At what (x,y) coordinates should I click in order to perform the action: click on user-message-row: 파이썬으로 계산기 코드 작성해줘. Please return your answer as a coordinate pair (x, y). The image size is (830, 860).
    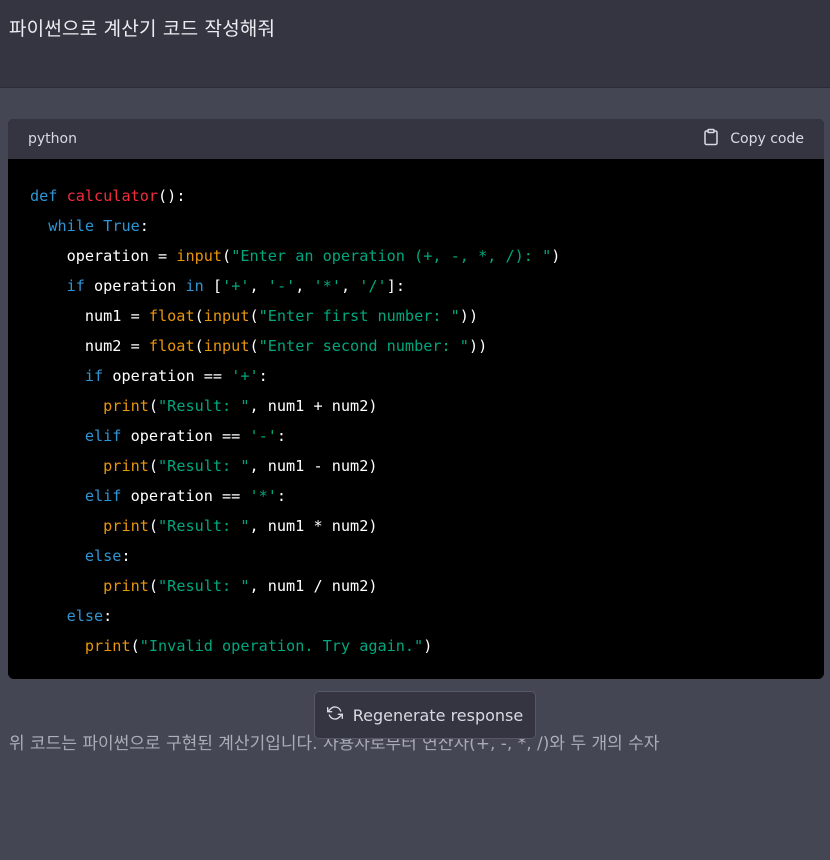
    Looking at the image, I should click on (415, 44).